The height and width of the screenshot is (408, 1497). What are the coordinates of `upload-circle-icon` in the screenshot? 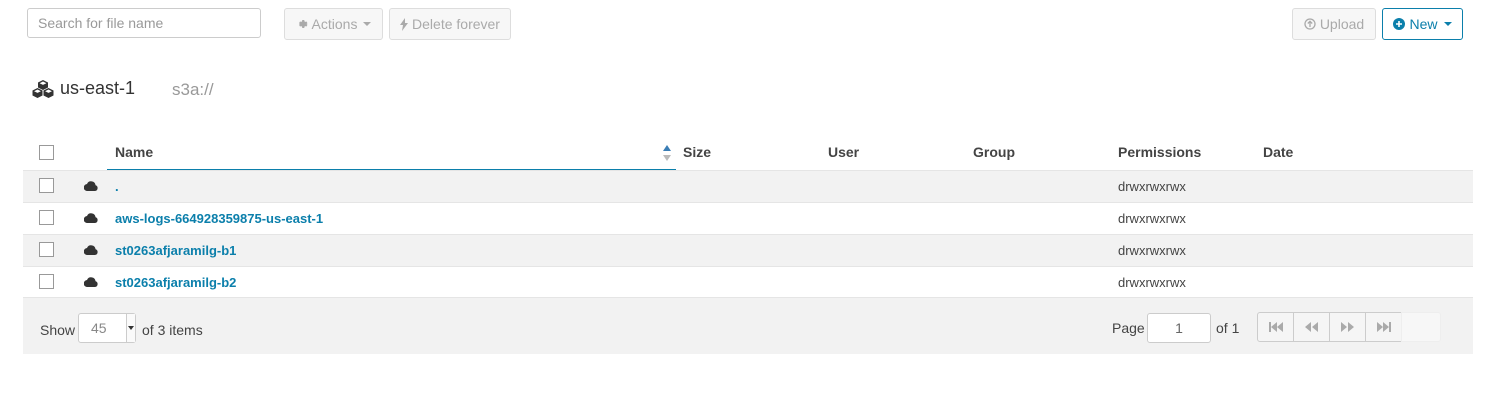 It's located at (1310, 24).